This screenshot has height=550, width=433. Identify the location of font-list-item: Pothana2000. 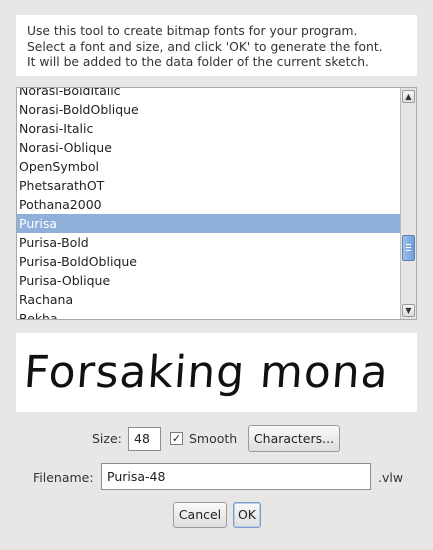
(208, 204).